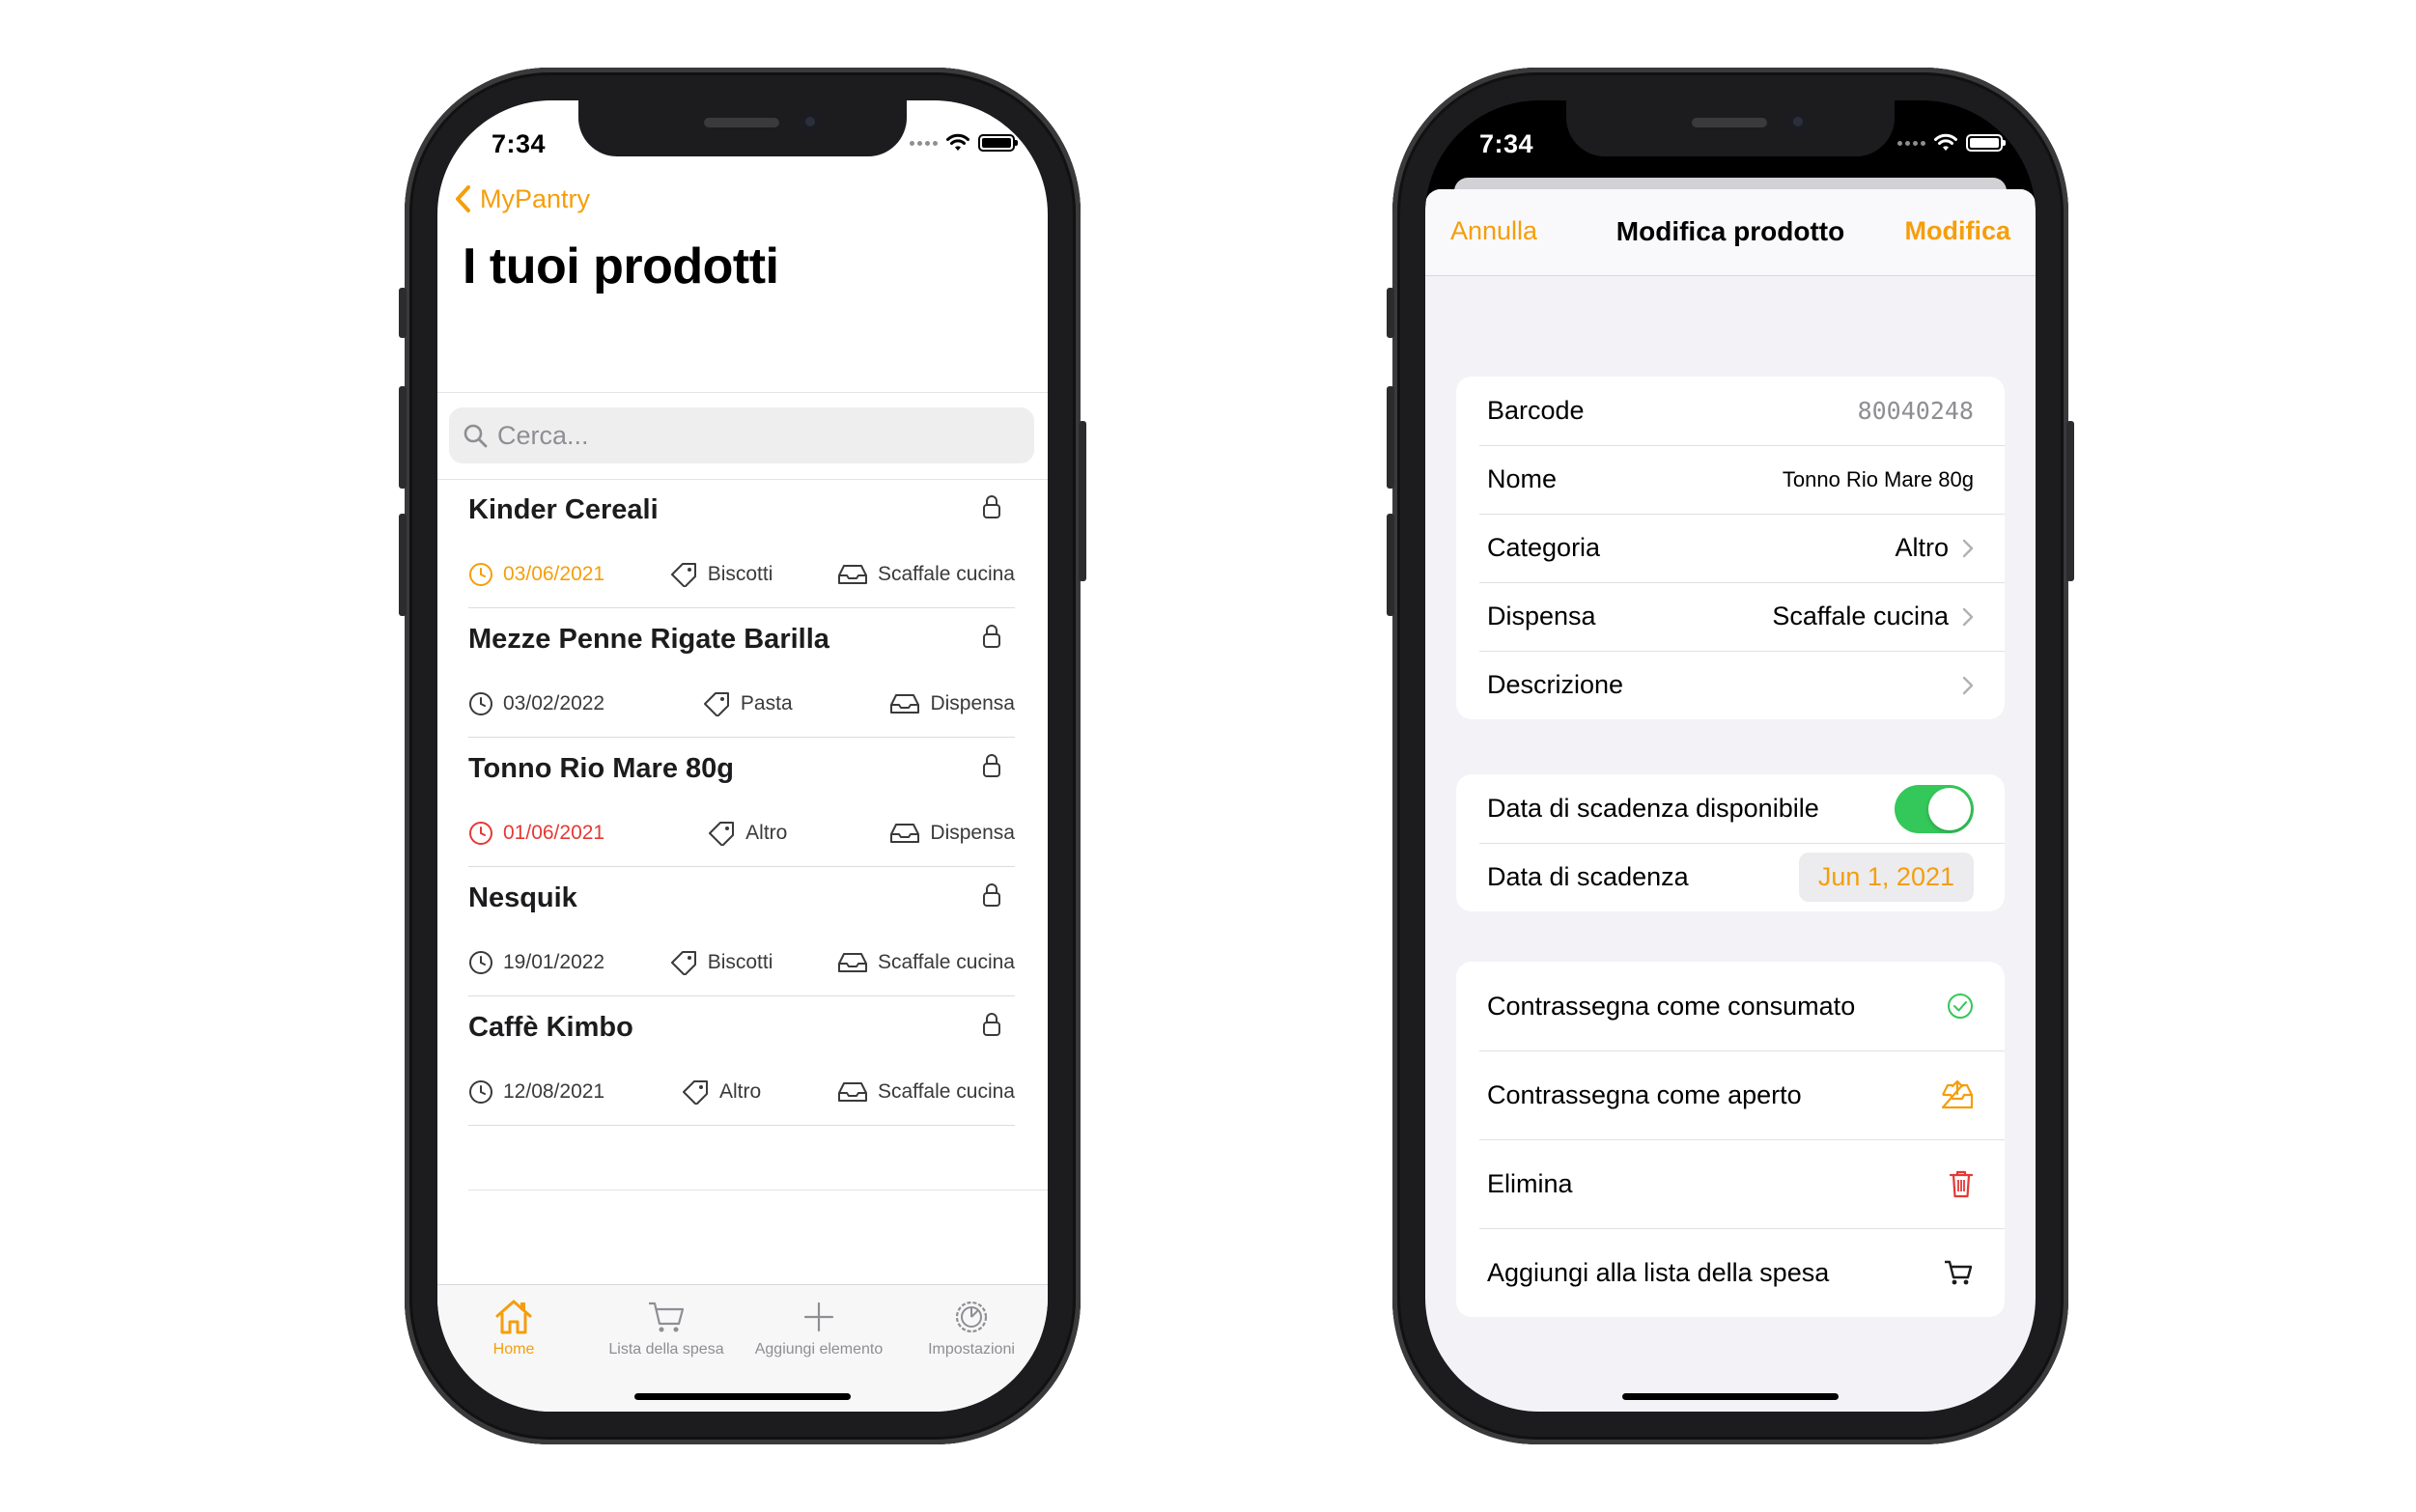  I want to click on volume-down-button, so click(403, 565).